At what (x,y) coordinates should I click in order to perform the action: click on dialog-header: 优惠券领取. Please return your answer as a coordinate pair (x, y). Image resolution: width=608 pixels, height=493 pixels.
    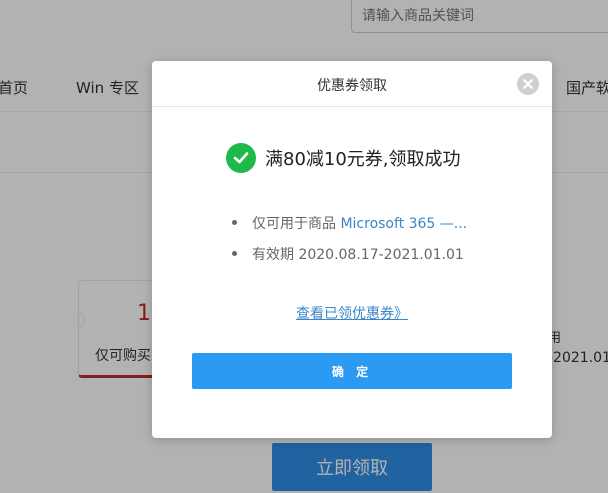
    Looking at the image, I should click on (352, 84).